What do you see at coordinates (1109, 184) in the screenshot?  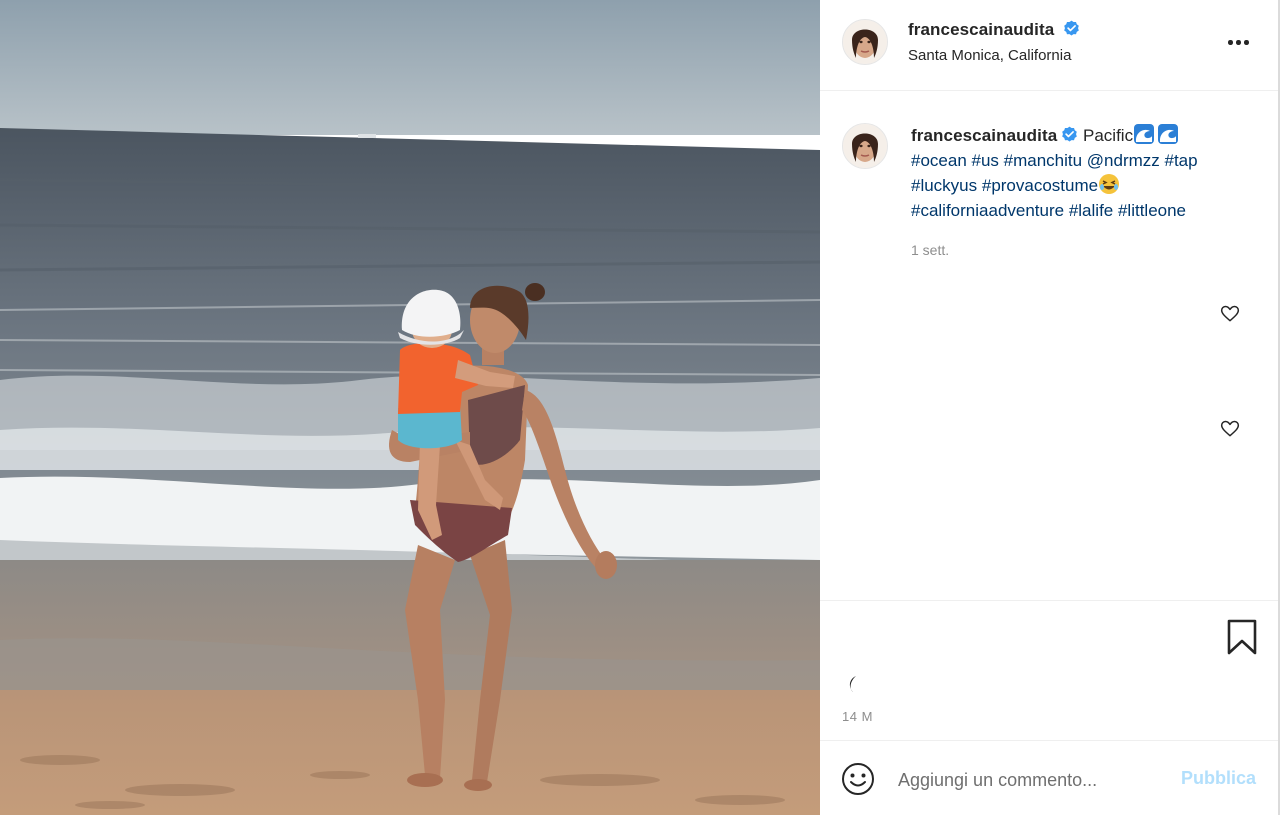 I see `laughing-emoji-icon` at bounding box center [1109, 184].